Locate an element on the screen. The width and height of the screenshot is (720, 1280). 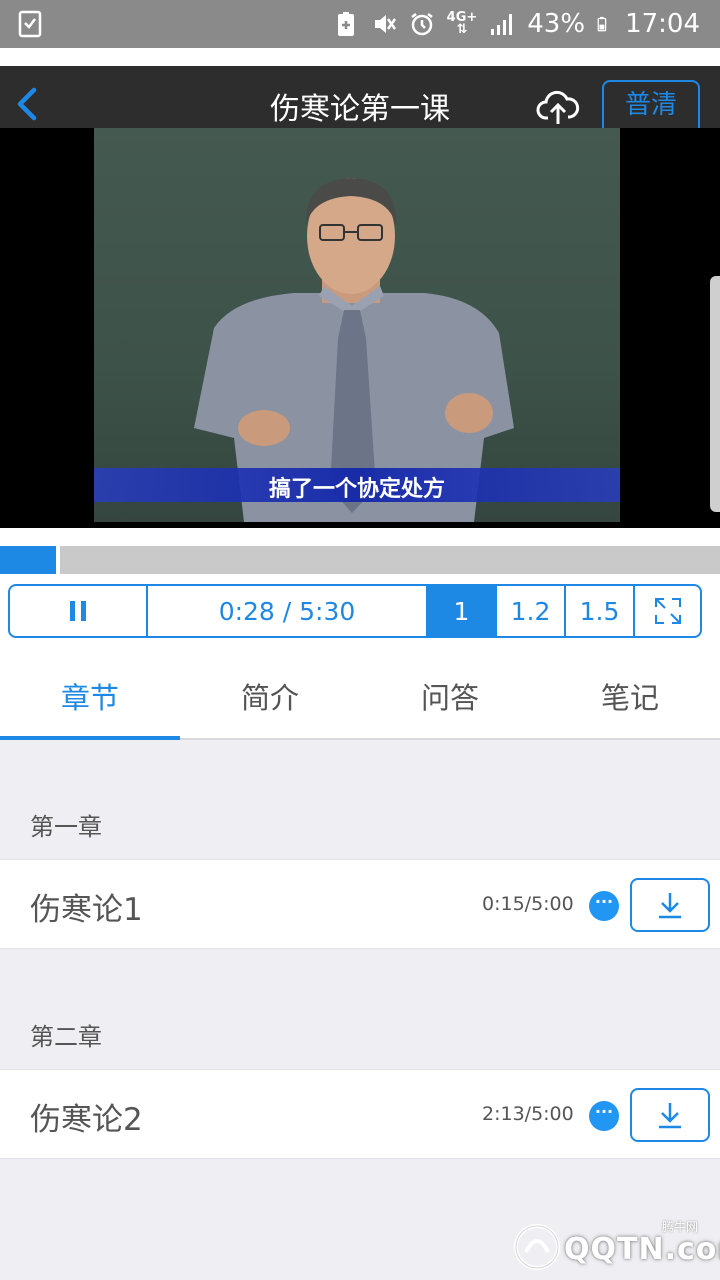
playback-controls: 0:28 / 5:30 1 1.2 1.5 is located at coordinates (355, 611).